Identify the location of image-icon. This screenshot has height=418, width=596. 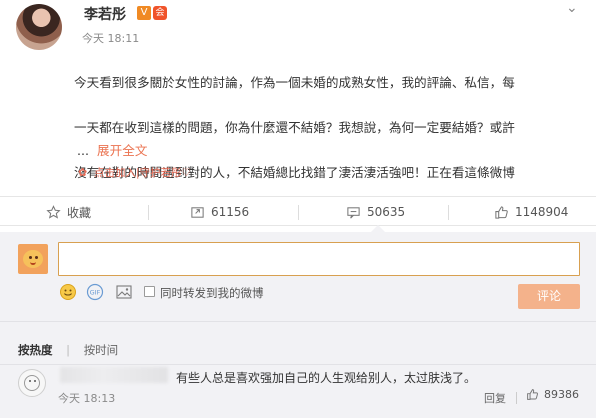
(124, 292).